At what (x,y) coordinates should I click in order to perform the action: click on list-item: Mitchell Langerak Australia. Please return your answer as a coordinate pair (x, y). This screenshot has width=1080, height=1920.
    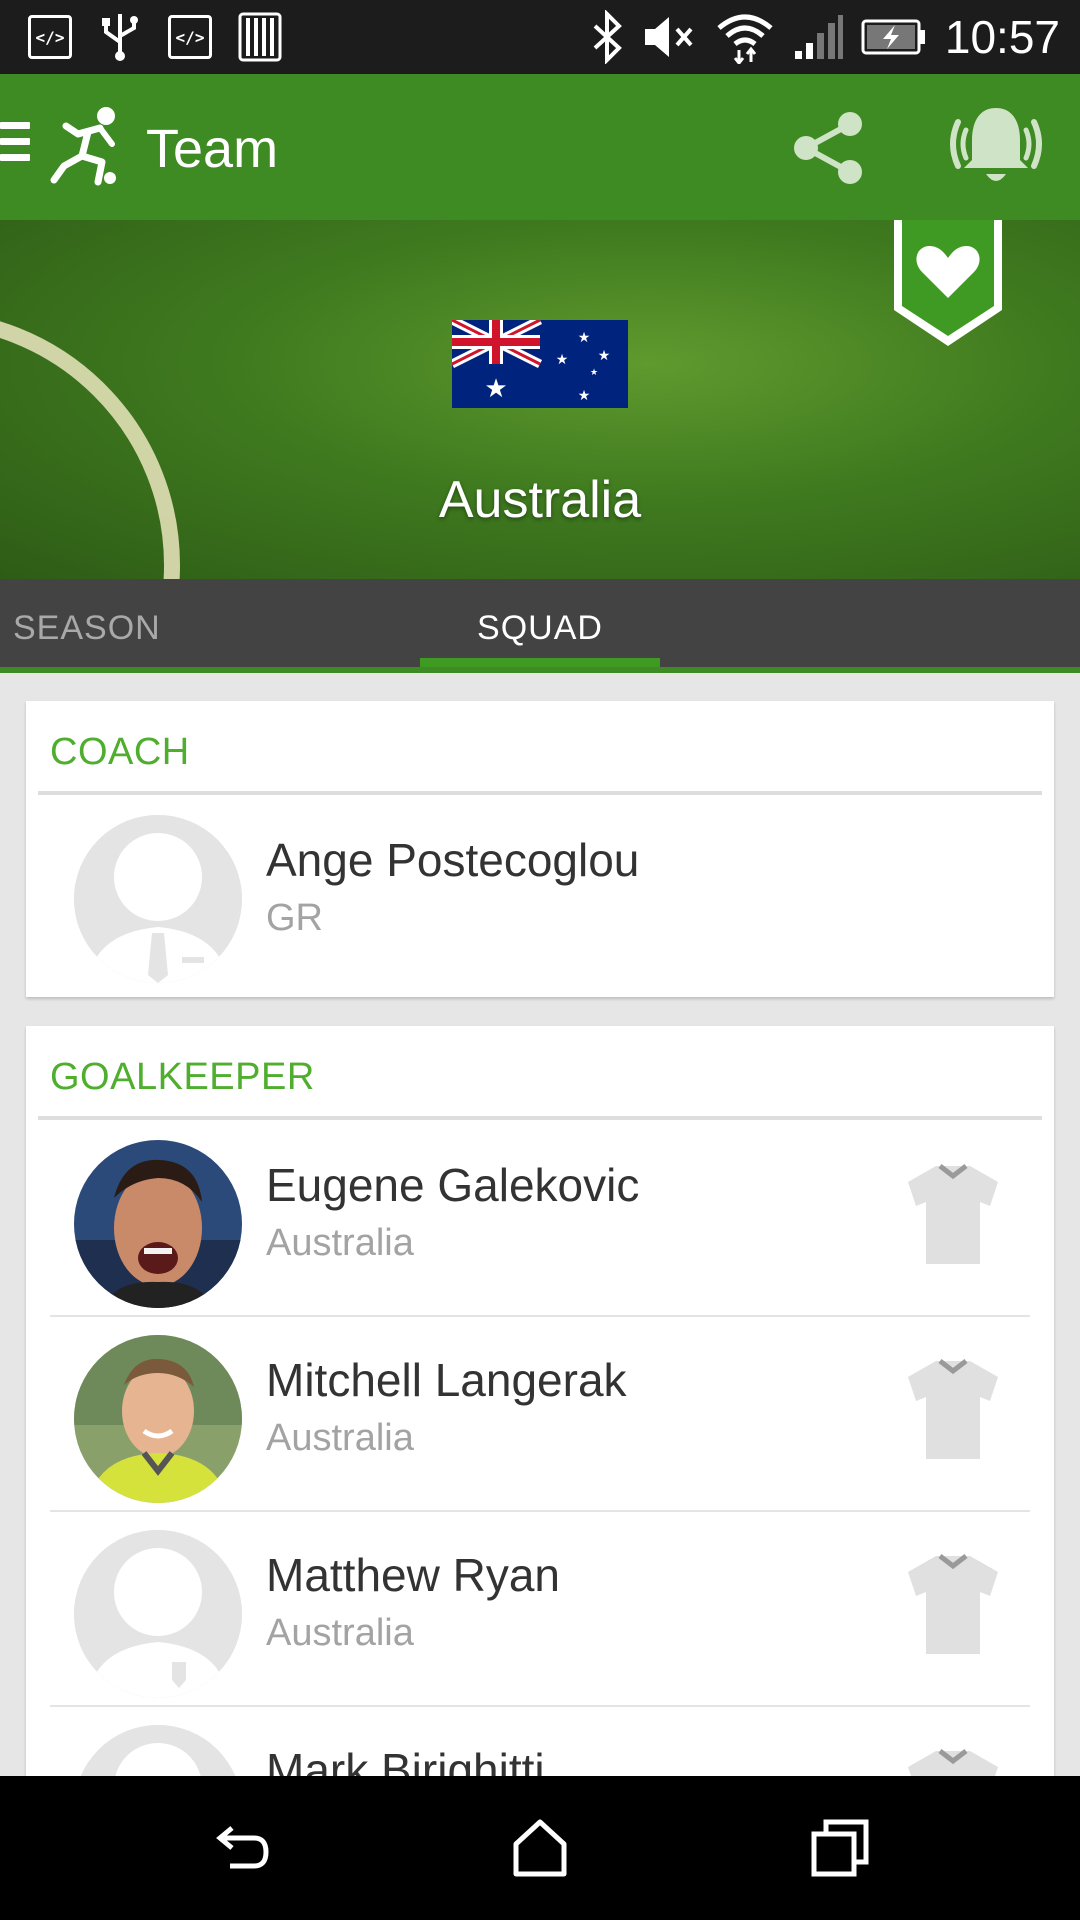
    Looking at the image, I should click on (540, 1414).